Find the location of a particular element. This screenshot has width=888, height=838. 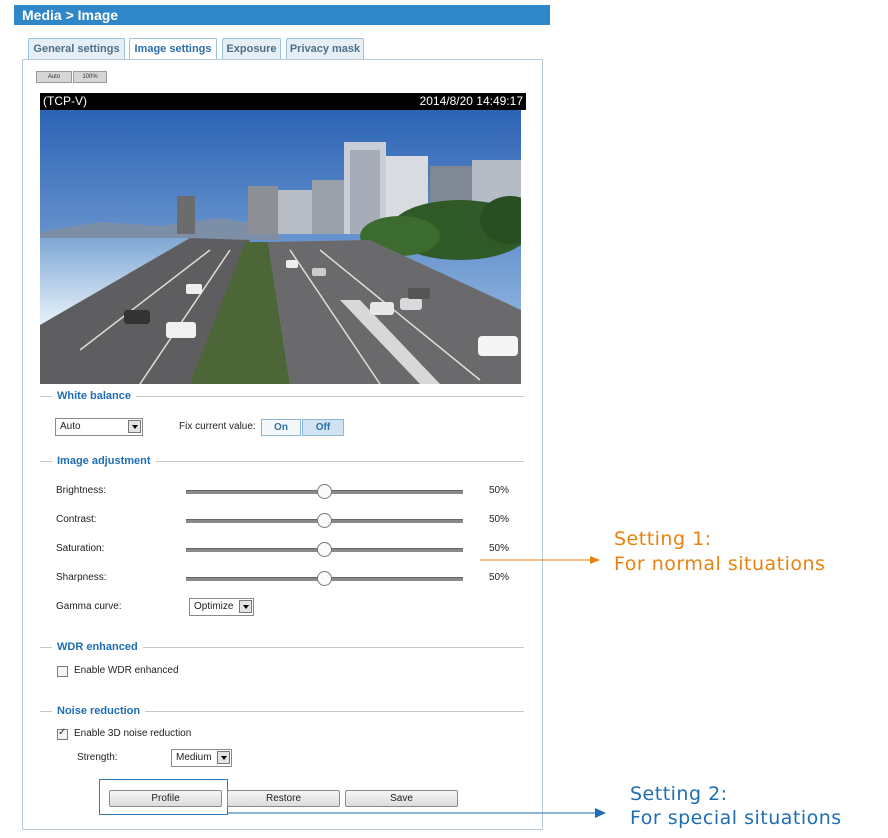

setting2-description: For special situations is located at coordinates (736, 818).